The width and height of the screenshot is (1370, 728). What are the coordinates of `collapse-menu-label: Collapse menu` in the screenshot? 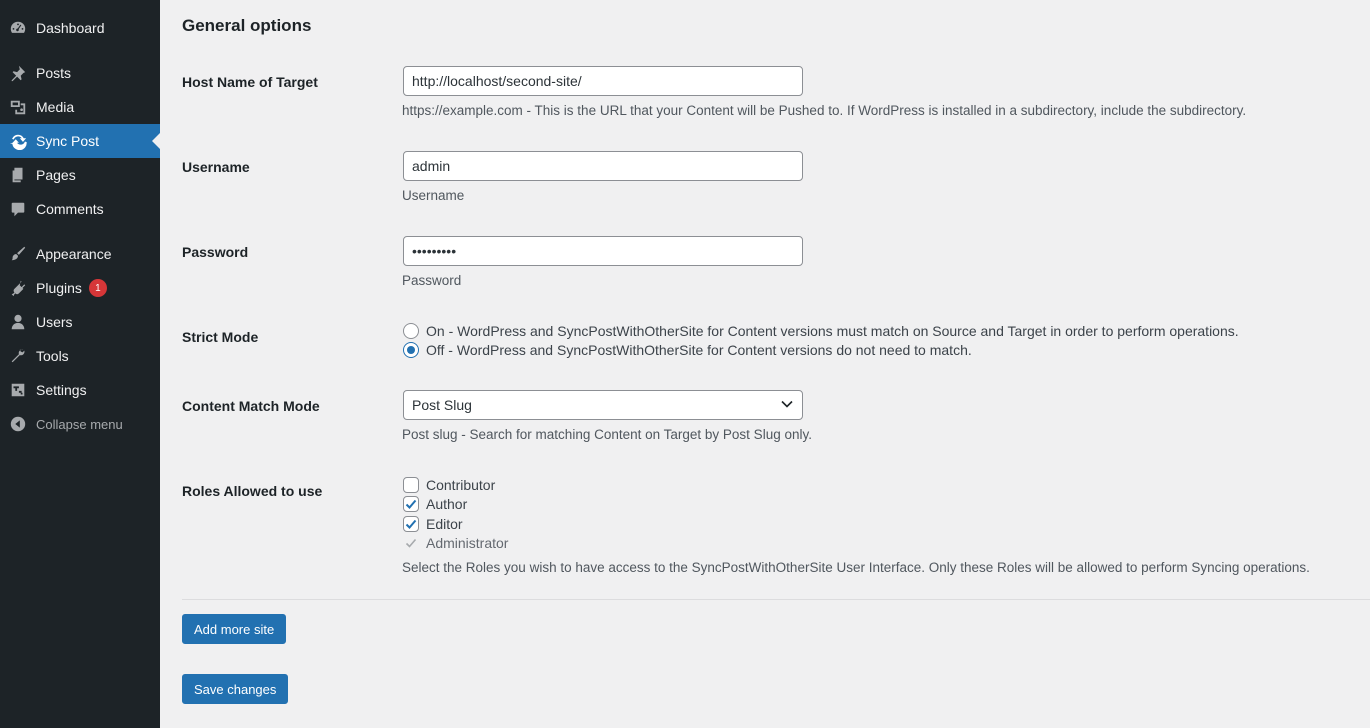 It's located at (79, 424).